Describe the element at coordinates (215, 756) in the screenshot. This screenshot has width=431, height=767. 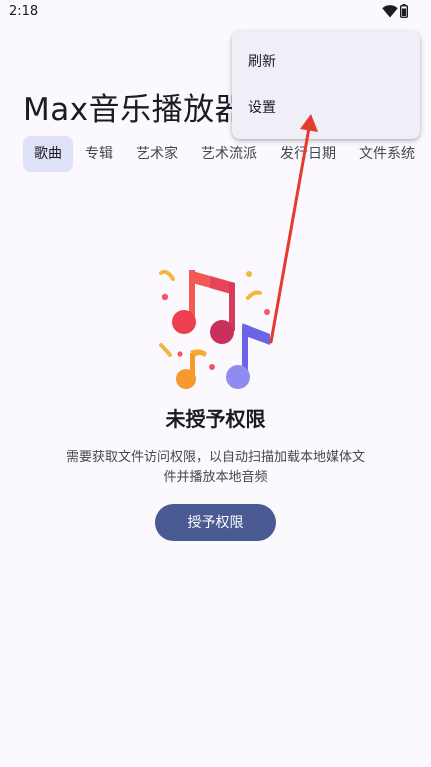
I see `navigation-bar` at that location.